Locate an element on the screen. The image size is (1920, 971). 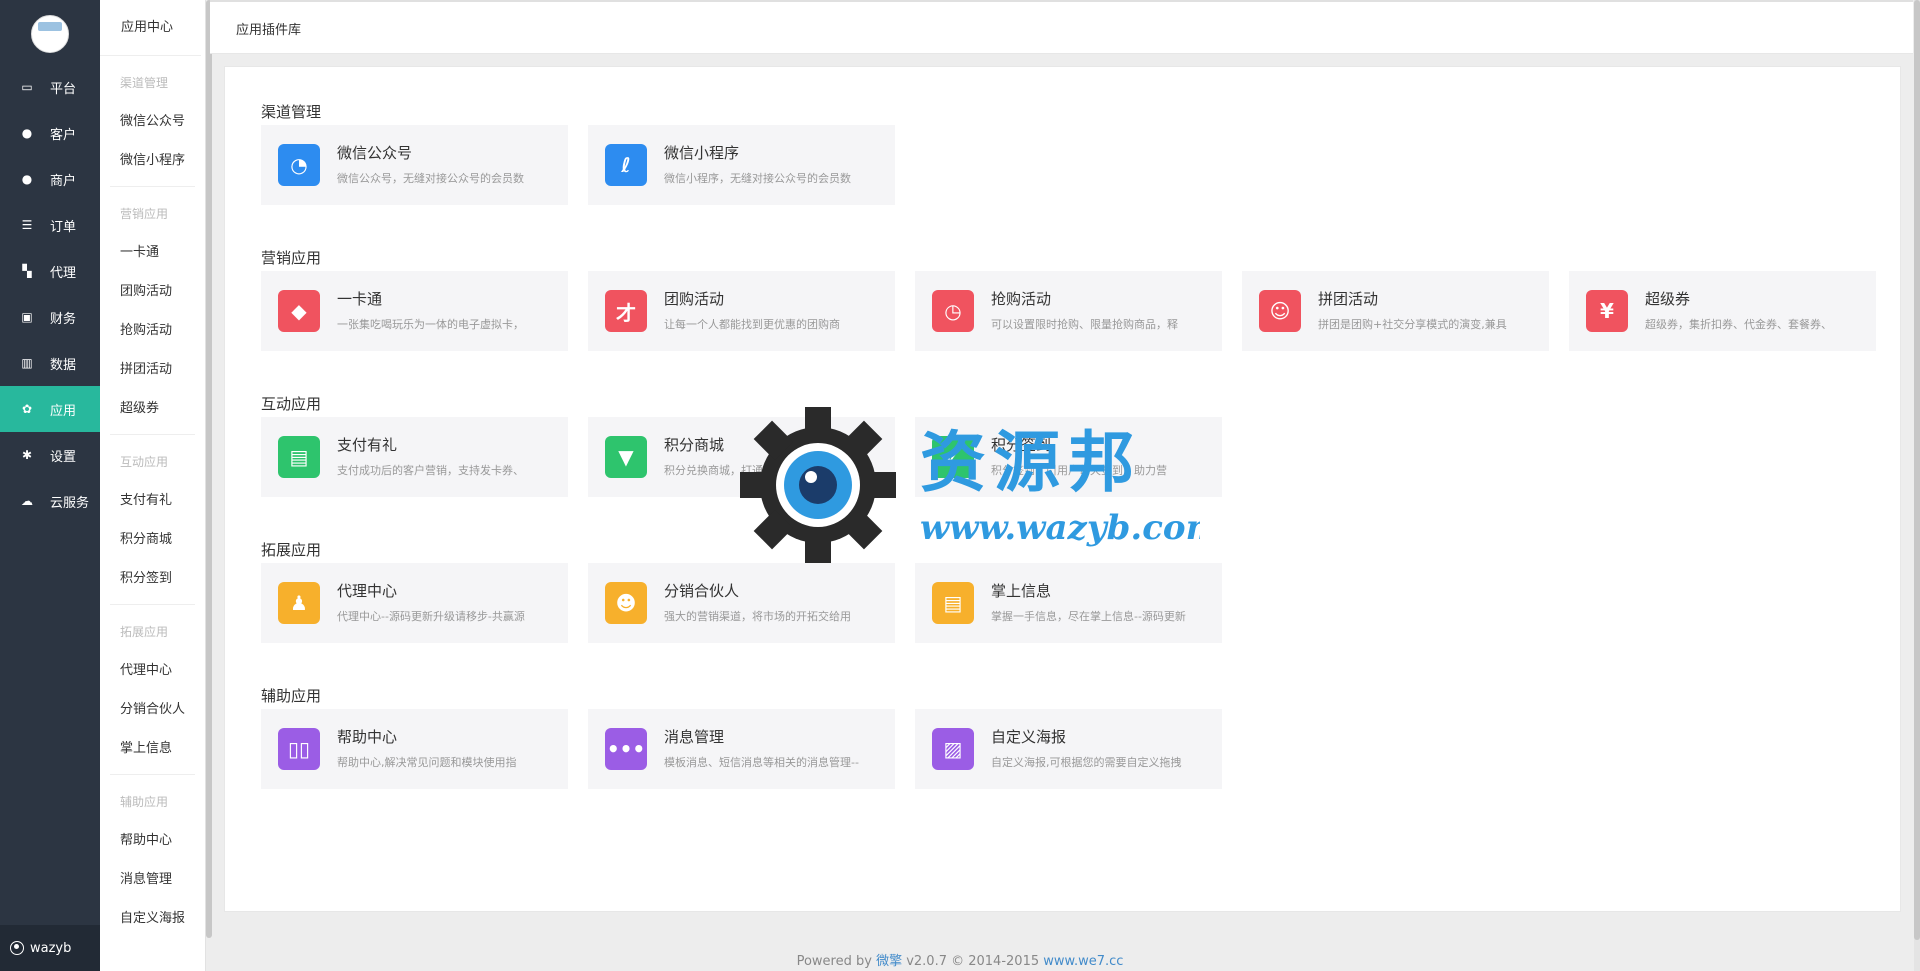
plugin-card: ◷ 抢购活动 可以设置限时抢购、限量抢购商品，释 is located at coordinates (1068, 311).